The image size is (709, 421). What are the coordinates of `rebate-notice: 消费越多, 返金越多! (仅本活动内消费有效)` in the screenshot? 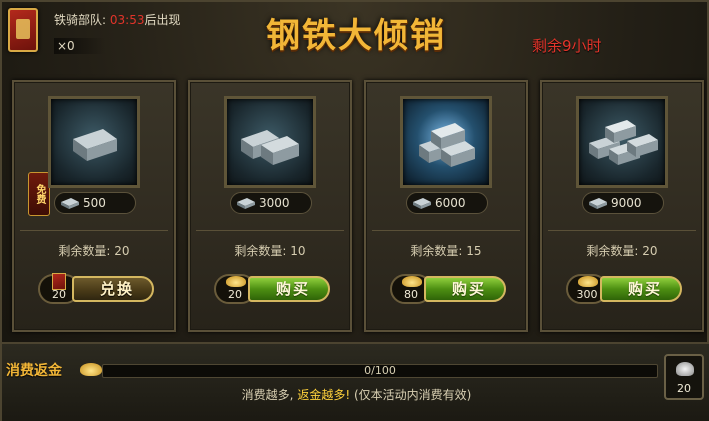 It's located at (355, 394).